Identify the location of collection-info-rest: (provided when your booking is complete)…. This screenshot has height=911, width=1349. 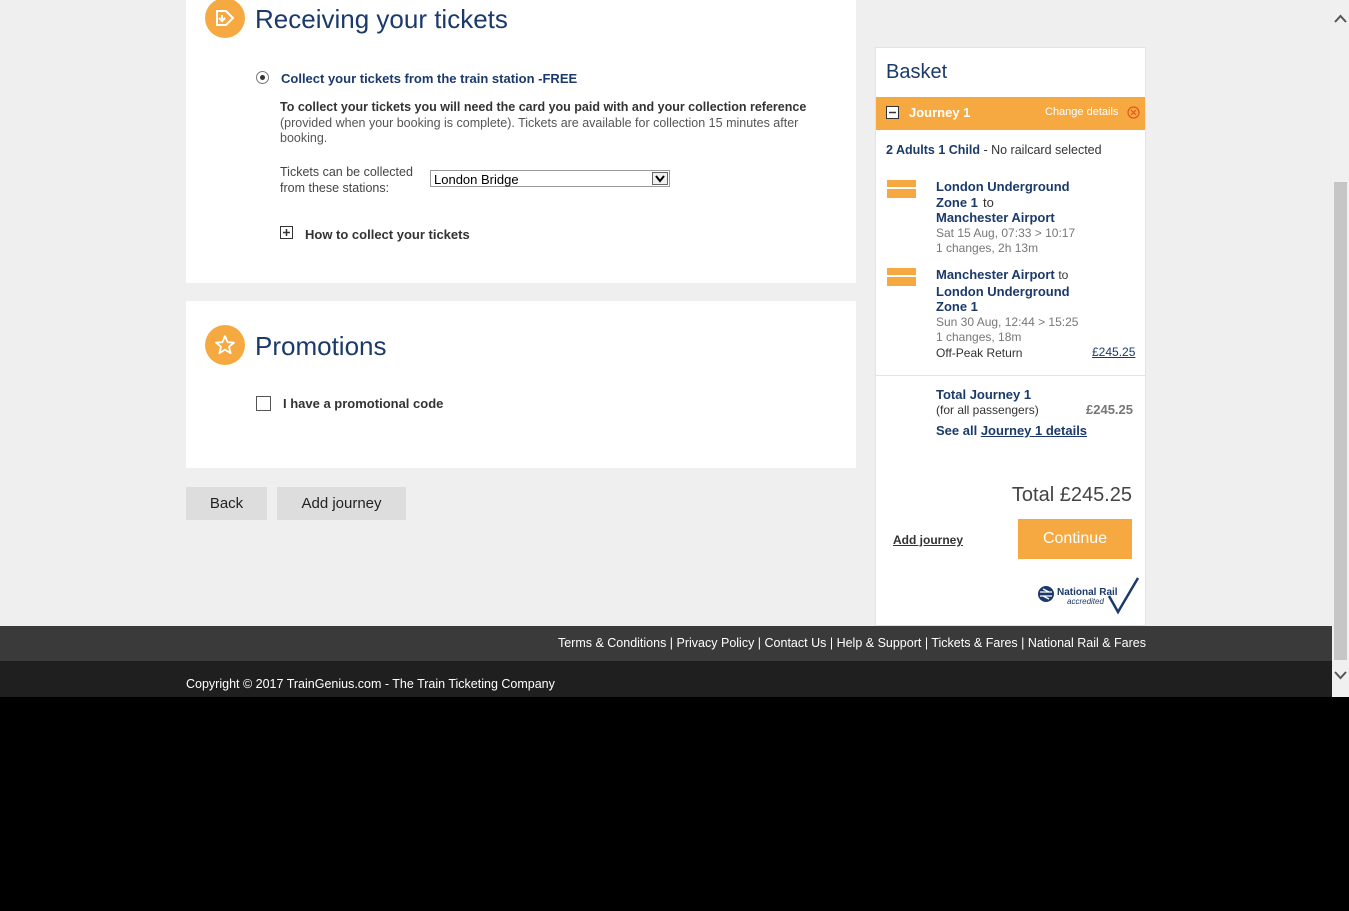
(539, 130).